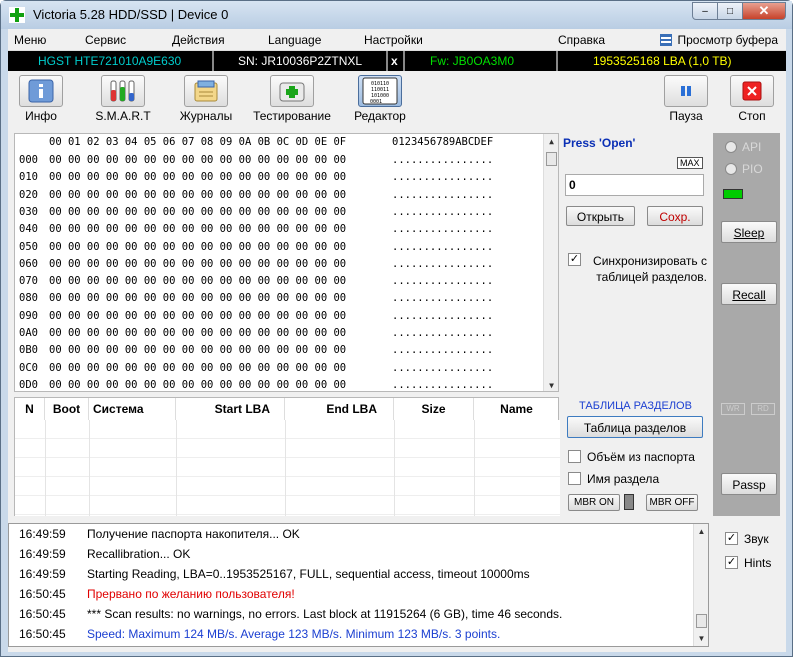 This screenshot has width=793, height=657. What do you see at coordinates (752, 91) in the screenshot?
I see `stop-icon` at bounding box center [752, 91].